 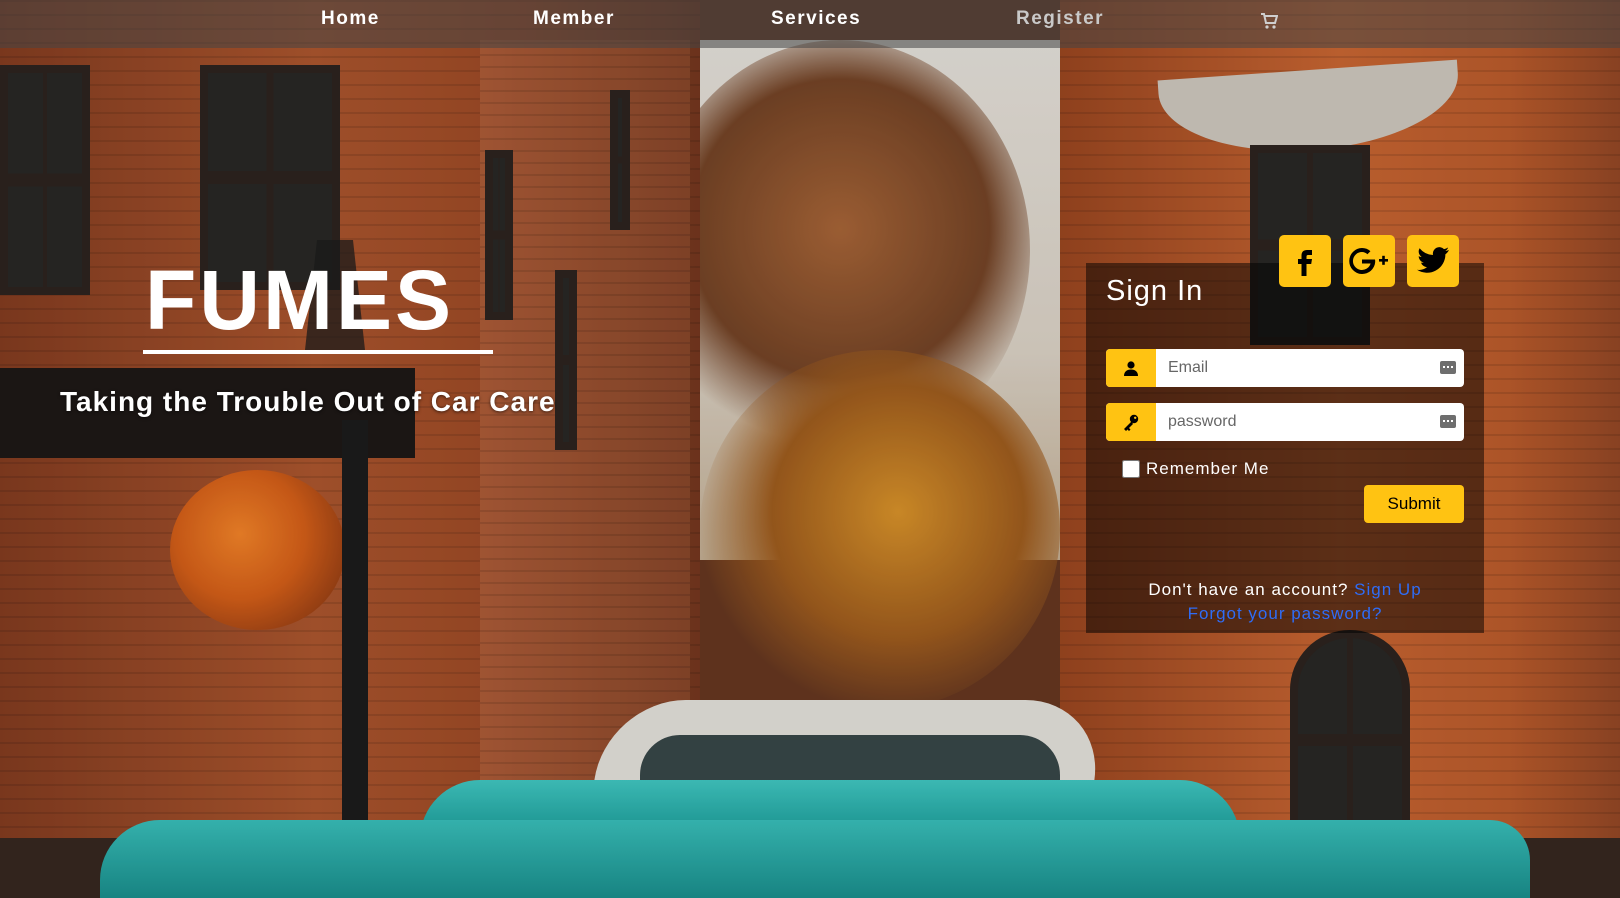 I want to click on tagline: Taking the Trouble Out of Car Care, so click(x=308, y=401).